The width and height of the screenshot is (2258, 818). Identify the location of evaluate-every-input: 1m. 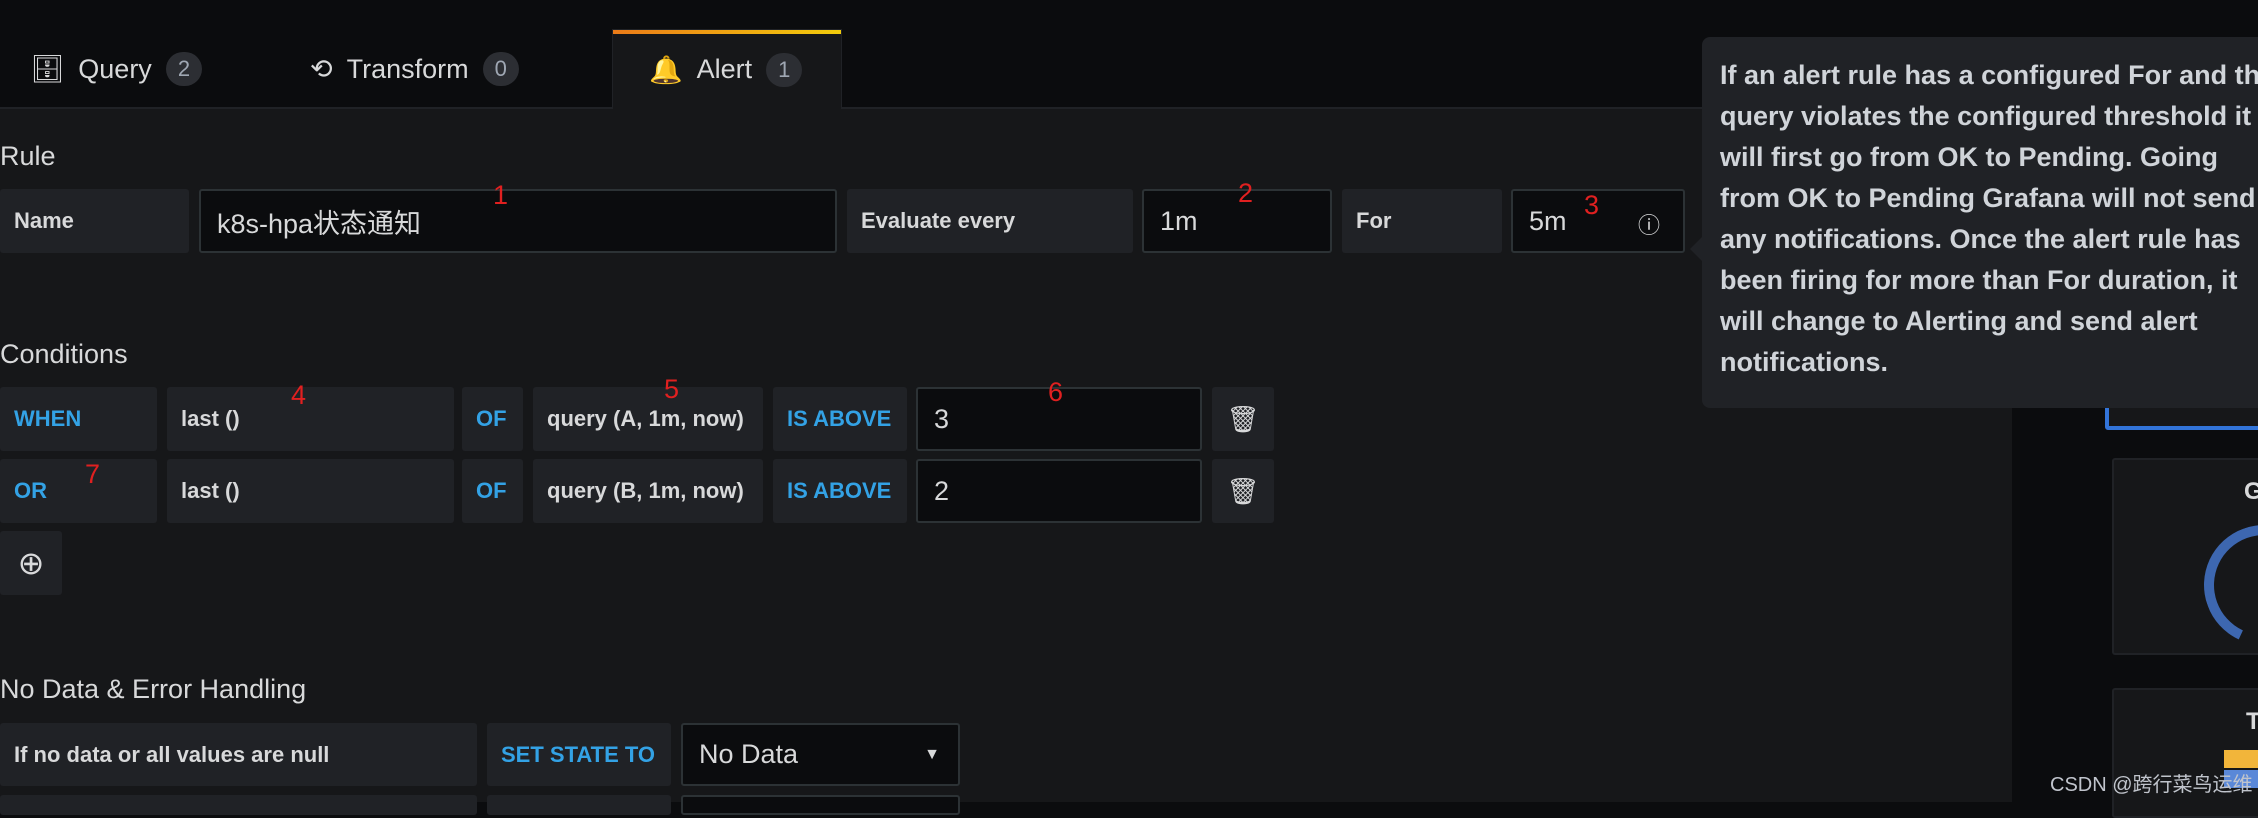
(1237, 221).